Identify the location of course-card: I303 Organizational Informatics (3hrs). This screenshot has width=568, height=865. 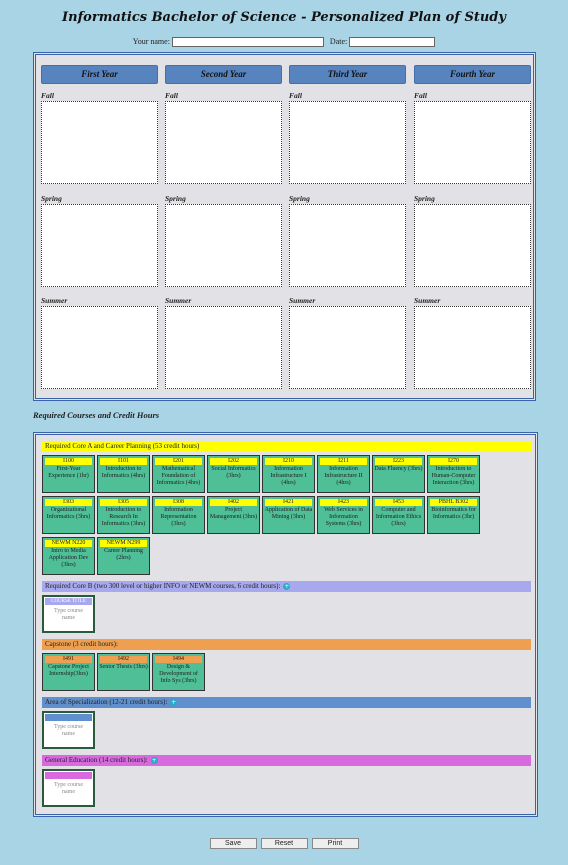
(68, 515).